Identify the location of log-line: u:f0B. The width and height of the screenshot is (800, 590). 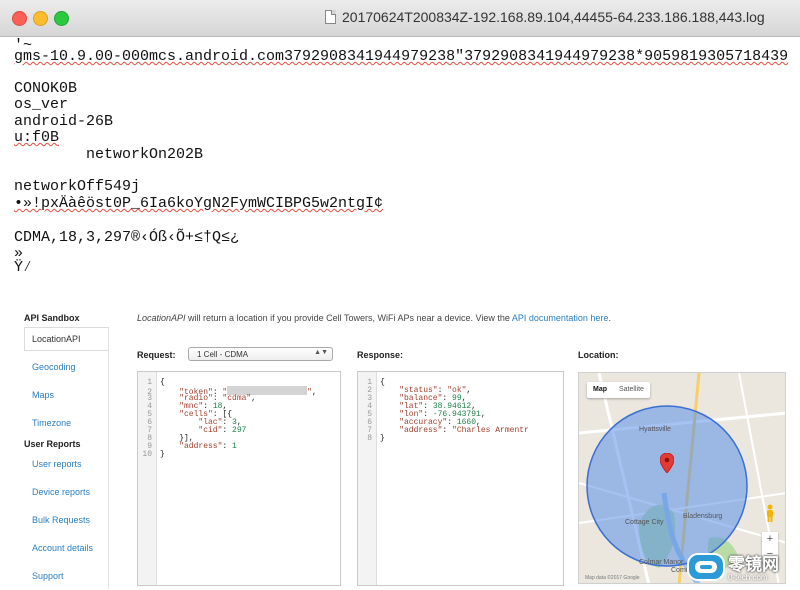
(36, 138).